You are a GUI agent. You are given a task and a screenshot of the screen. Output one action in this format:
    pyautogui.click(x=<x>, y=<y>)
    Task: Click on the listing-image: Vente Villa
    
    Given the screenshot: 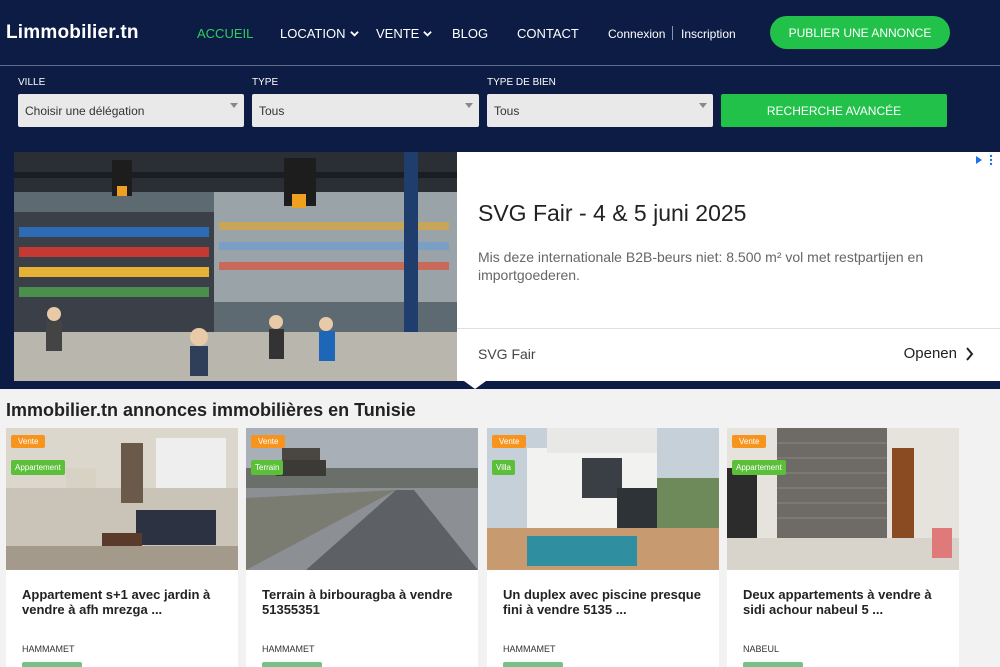 What is the action you would take?
    pyautogui.click(x=603, y=499)
    